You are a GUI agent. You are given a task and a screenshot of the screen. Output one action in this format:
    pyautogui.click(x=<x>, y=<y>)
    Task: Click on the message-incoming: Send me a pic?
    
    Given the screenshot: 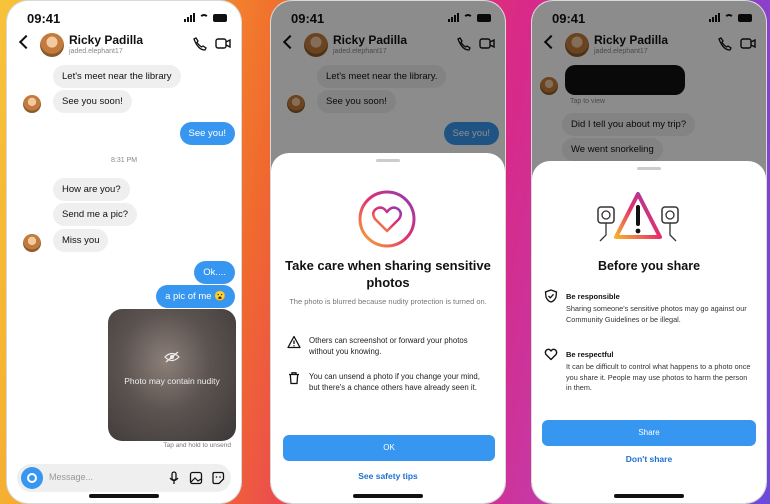 What is the action you would take?
    pyautogui.click(x=95, y=214)
    